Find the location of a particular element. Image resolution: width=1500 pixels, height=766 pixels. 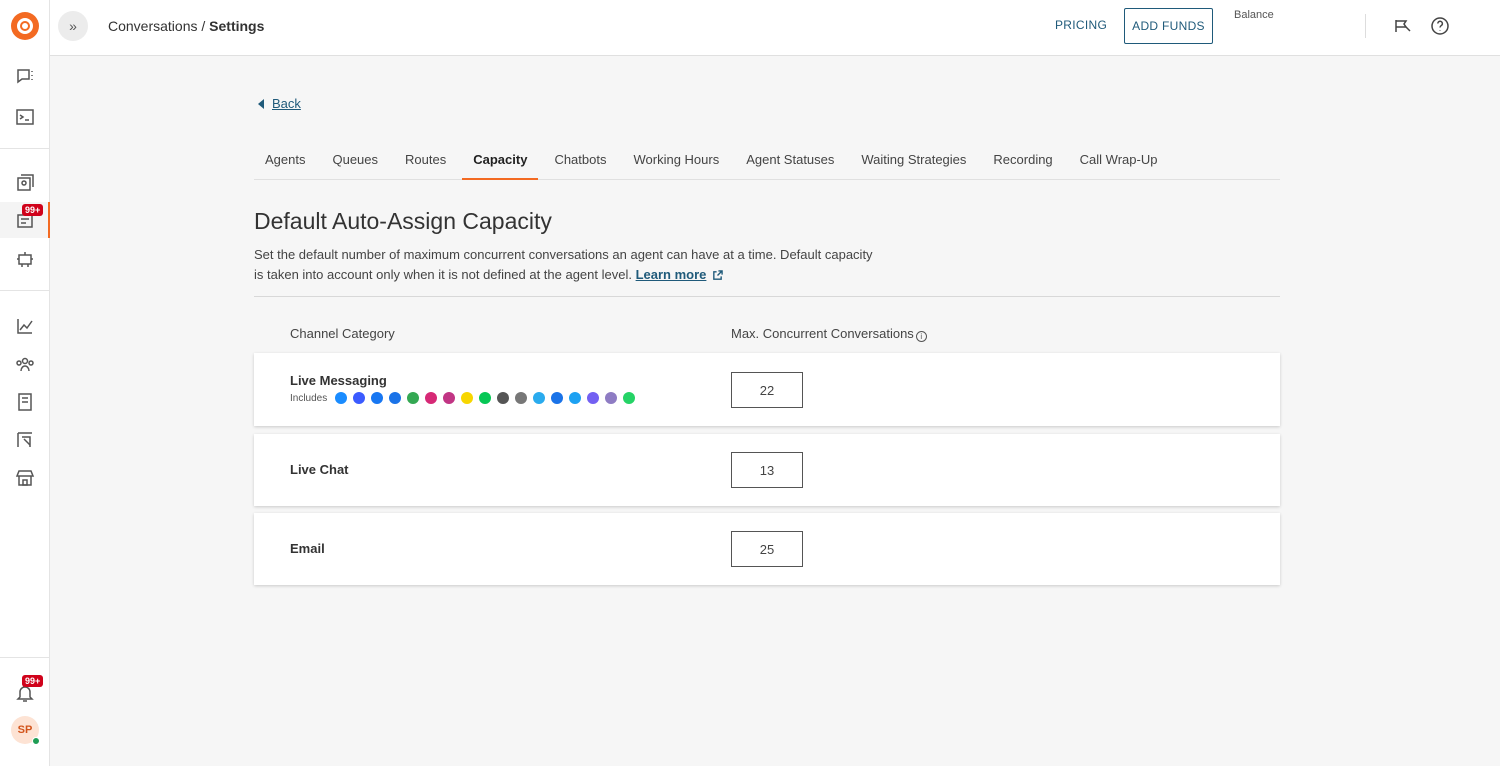

live-messaging-capacity-input is located at coordinates (767, 390).